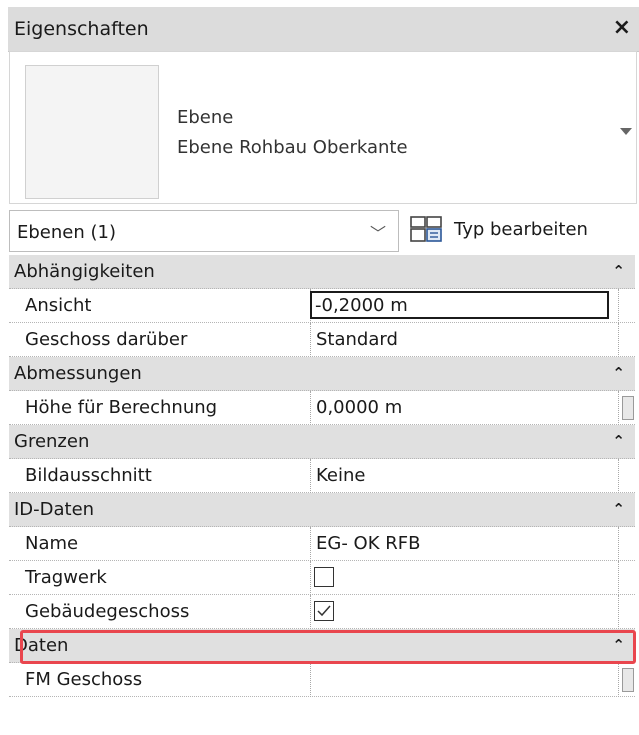 This screenshot has height=735, width=639. What do you see at coordinates (368, 543) in the screenshot?
I see `property-value: EG- OK RFB` at bounding box center [368, 543].